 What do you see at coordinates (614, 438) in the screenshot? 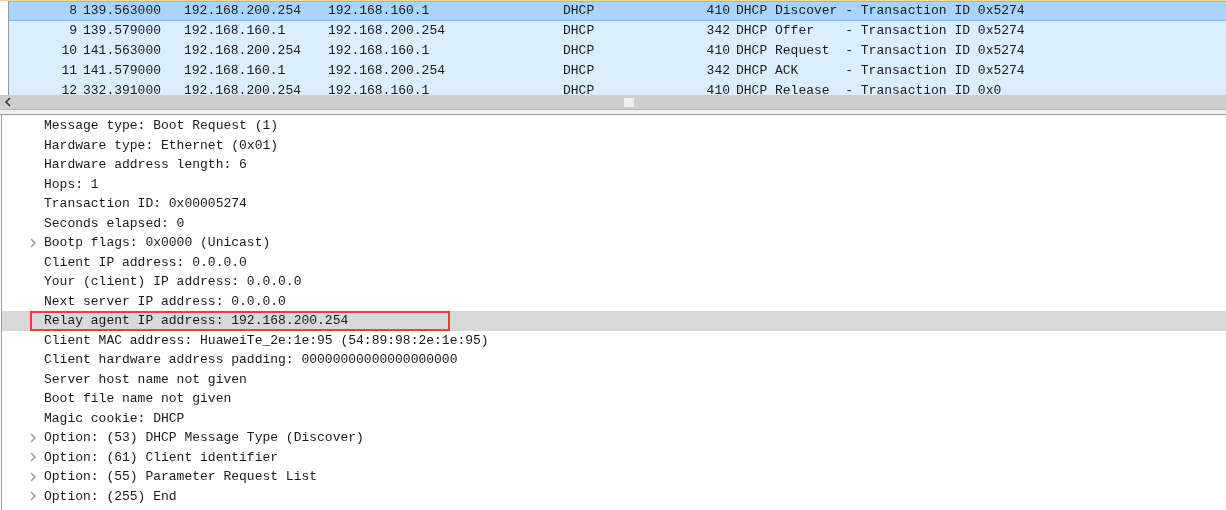
I see `detail-row: Option: (53) DHCP Message Type (Discover)` at bounding box center [614, 438].